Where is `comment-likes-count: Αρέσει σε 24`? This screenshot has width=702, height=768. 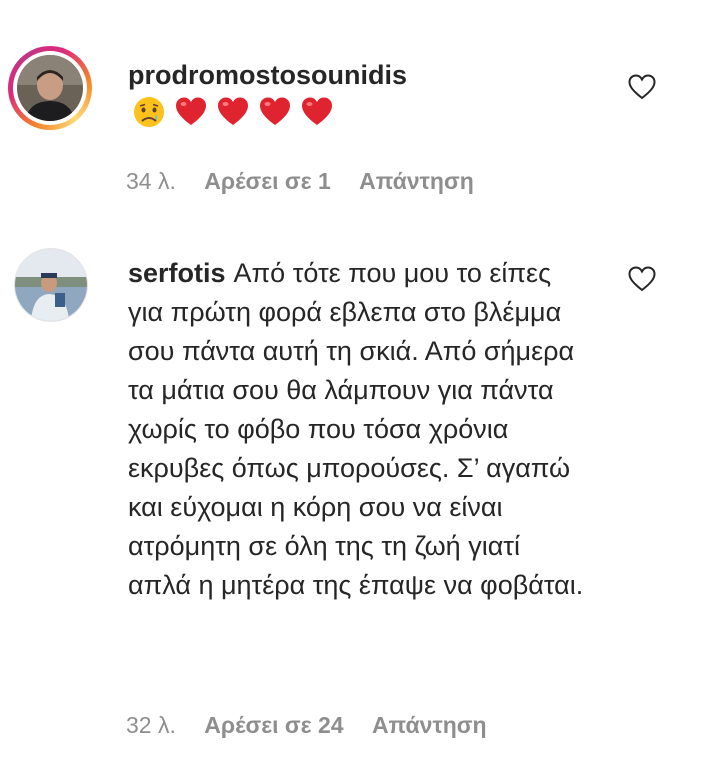
comment-likes-count: Αρέσει σε 24 is located at coordinates (273, 725).